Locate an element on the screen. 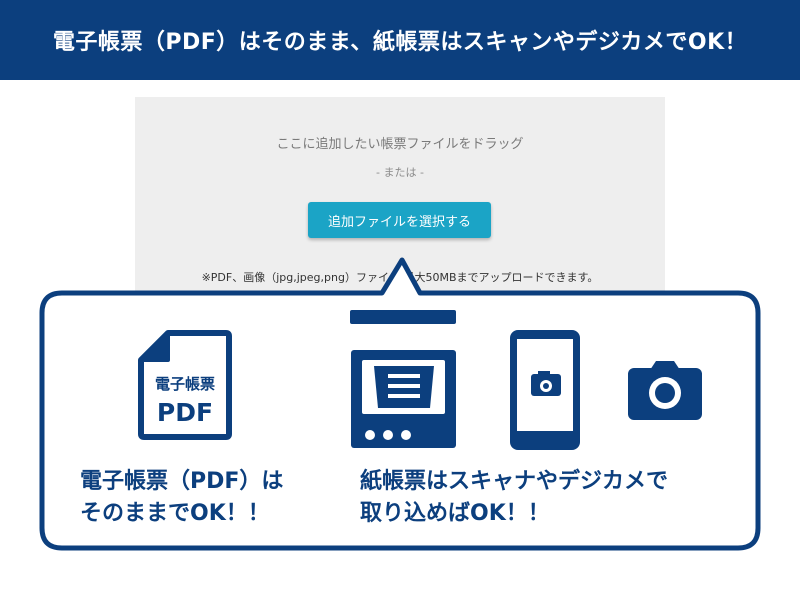 The width and height of the screenshot is (800, 600). pdf-document-icon: 電子帳票 PDF is located at coordinates (185, 385).